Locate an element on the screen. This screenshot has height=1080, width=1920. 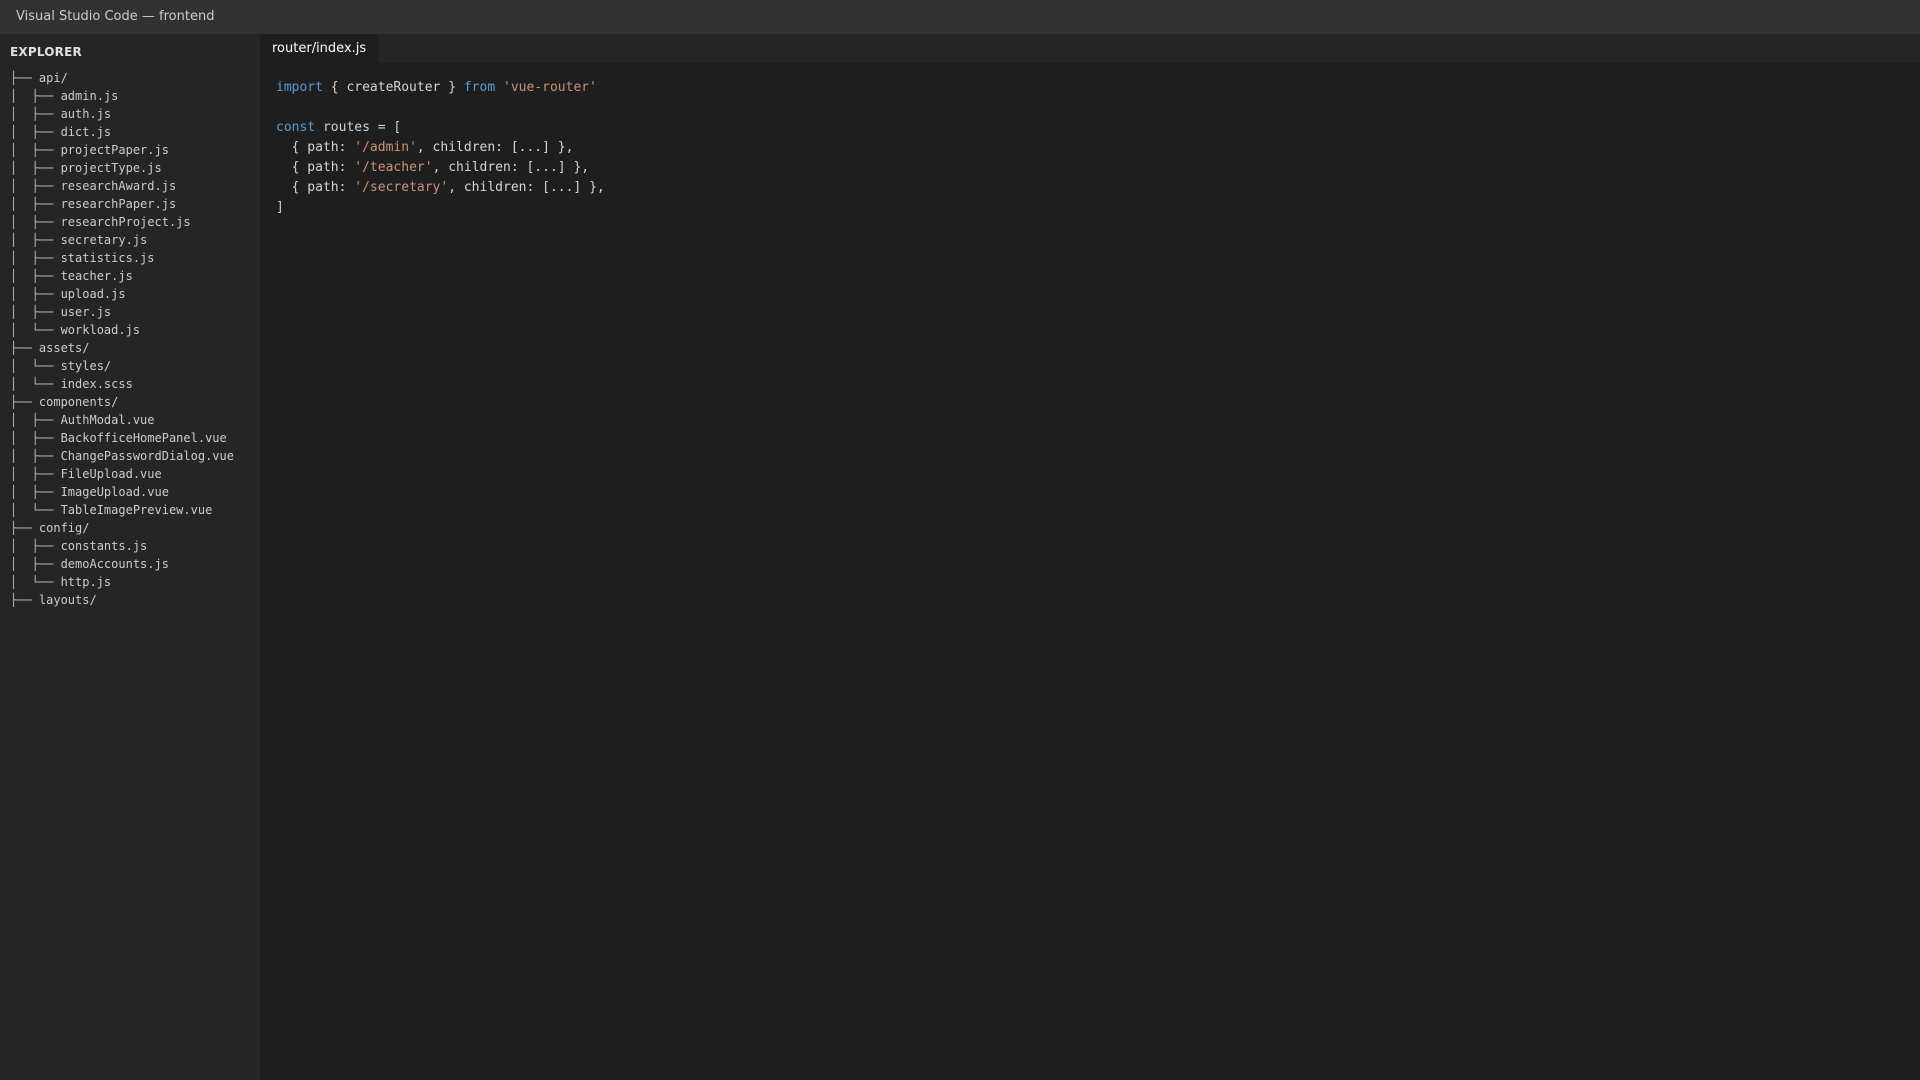
tree-file: │ ├── BackofficeHomePanel.vue is located at coordinates (122, 438).